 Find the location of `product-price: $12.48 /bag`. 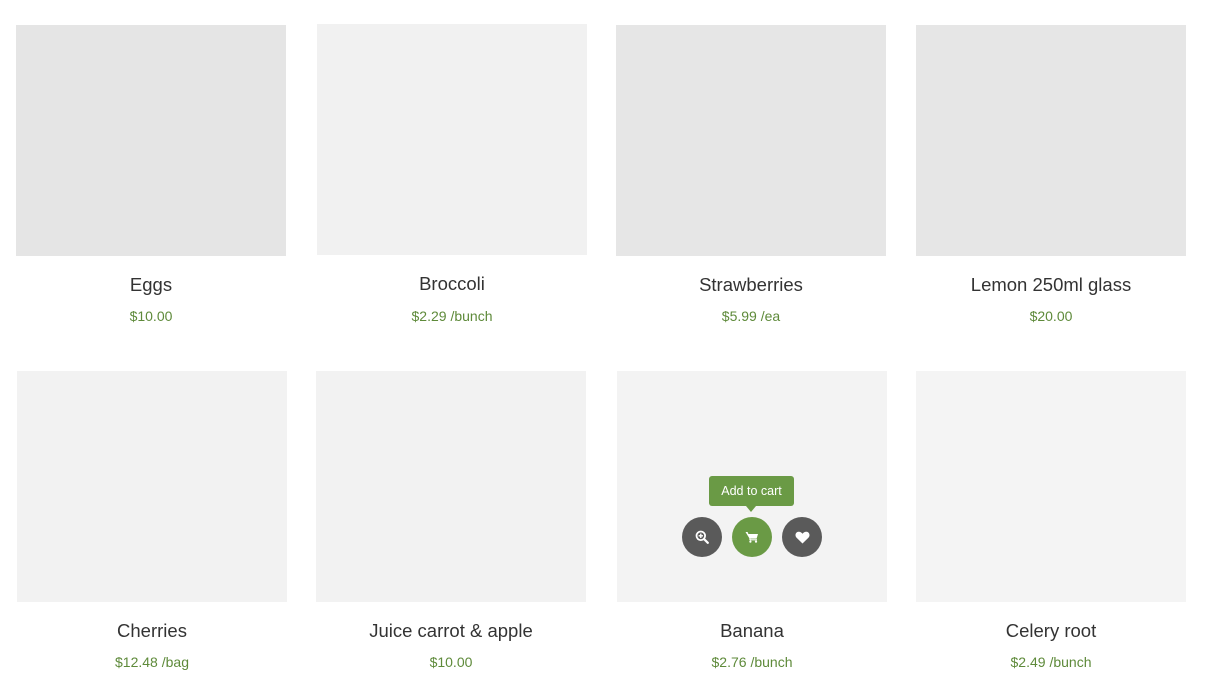

product-price: $12.48 /bag is located at coordinates (152, 662).